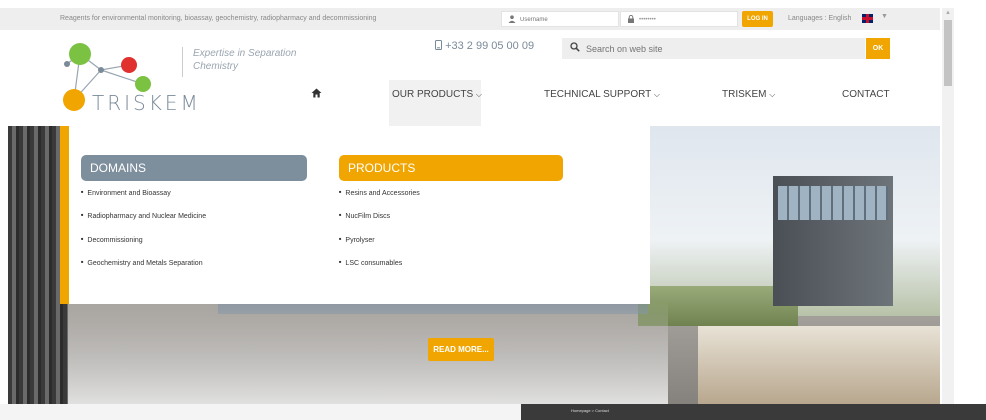 The height and width of the screenshot is (420, 986). What do you see at coordinates (143, 247) in the screenshot?
I see `domain-item: Decommissioning` at bounding box center [143, 247].